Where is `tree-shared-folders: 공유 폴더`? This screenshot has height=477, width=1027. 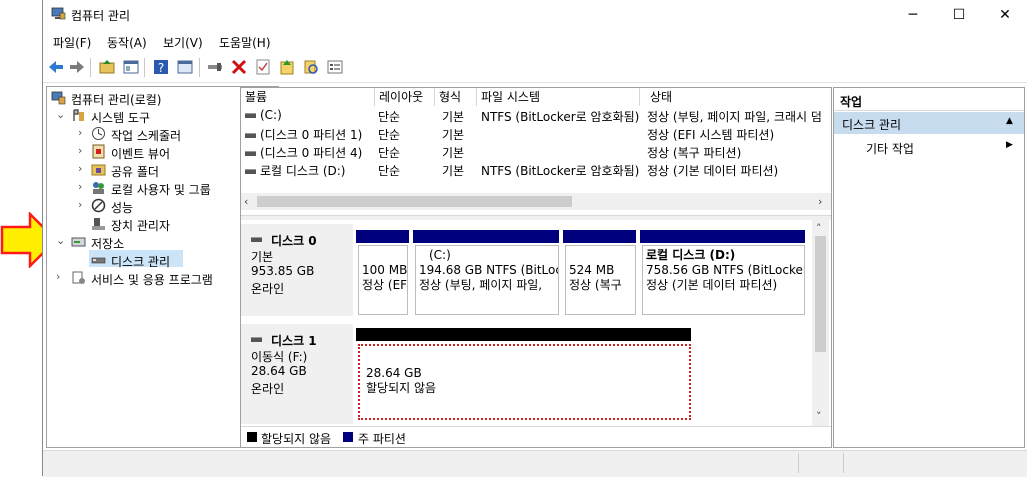
tree-shared-folders: 공유 폴더 is located at coordinates (135, 171).